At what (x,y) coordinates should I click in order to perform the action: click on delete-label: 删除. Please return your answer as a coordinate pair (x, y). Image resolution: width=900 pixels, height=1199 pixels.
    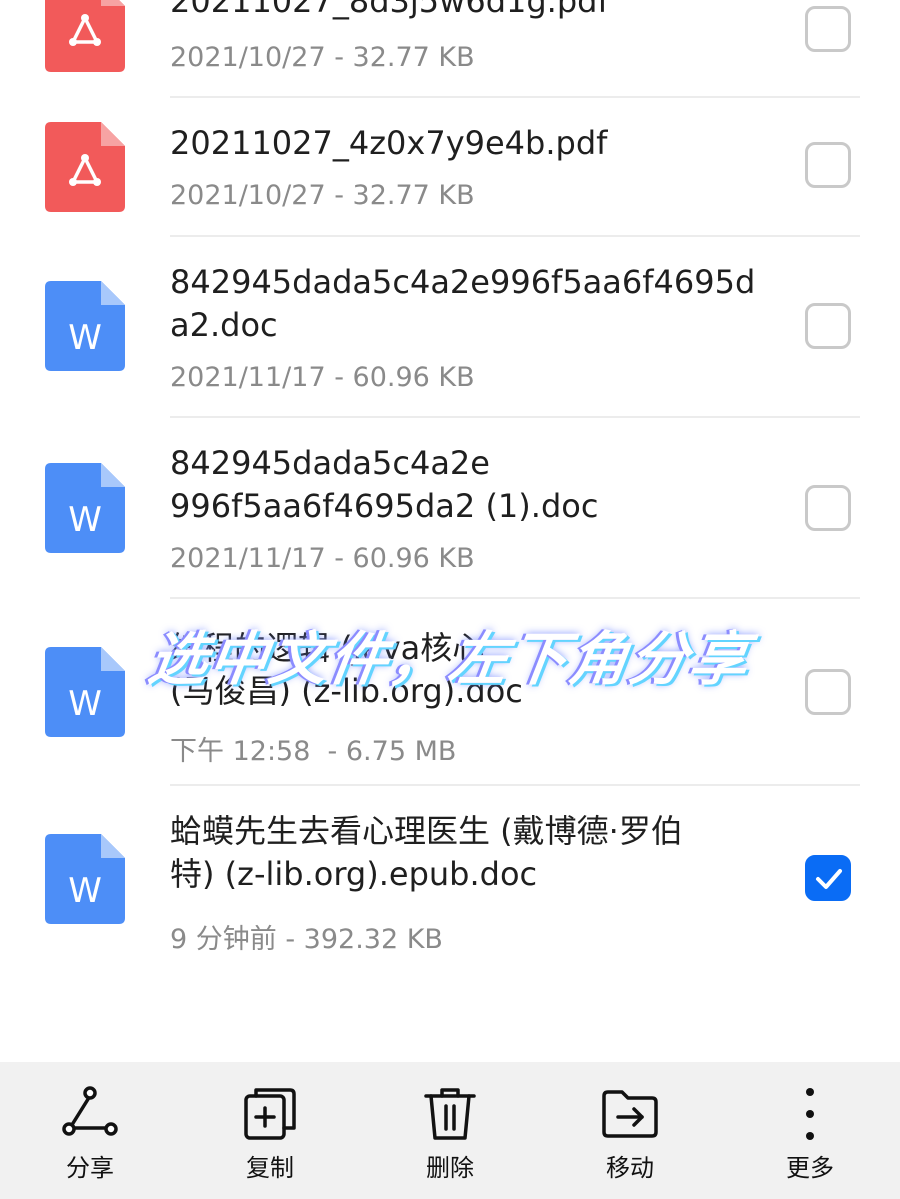
    Looking at the image, I should click on (450, 1168).